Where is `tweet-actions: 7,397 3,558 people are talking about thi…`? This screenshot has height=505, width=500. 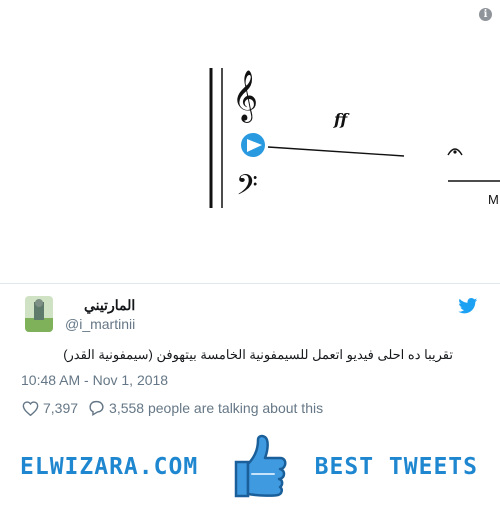 tweet-actions: 7,397 3,558 people are talking about thi… is located at coordinates (172, 408).